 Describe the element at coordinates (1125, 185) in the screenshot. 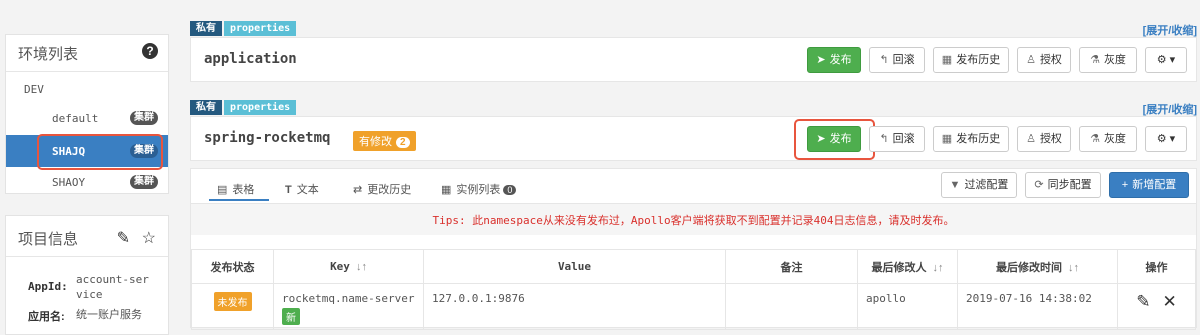

I see `plus-icon: +` at that location.